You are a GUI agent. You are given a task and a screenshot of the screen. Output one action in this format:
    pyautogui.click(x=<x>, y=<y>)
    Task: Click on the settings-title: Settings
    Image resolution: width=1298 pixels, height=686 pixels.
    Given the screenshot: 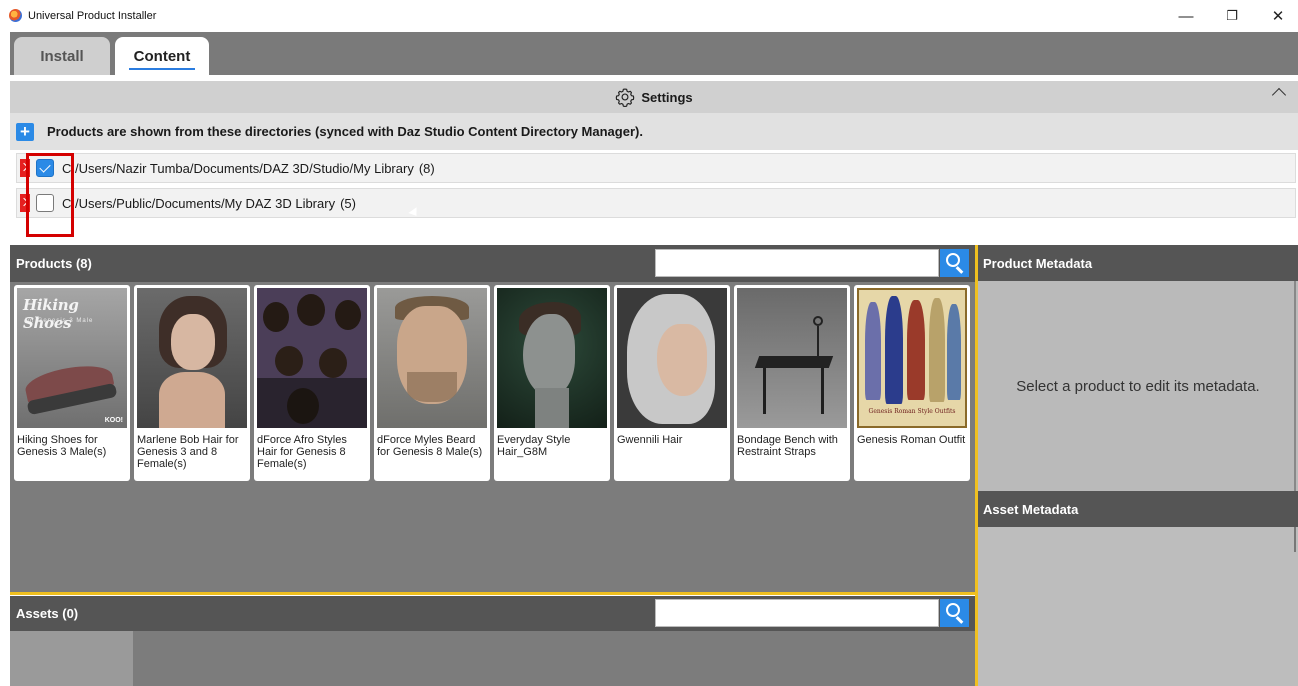 What is the action you would take?
    pyautogui.click(x=667, y=97)
    